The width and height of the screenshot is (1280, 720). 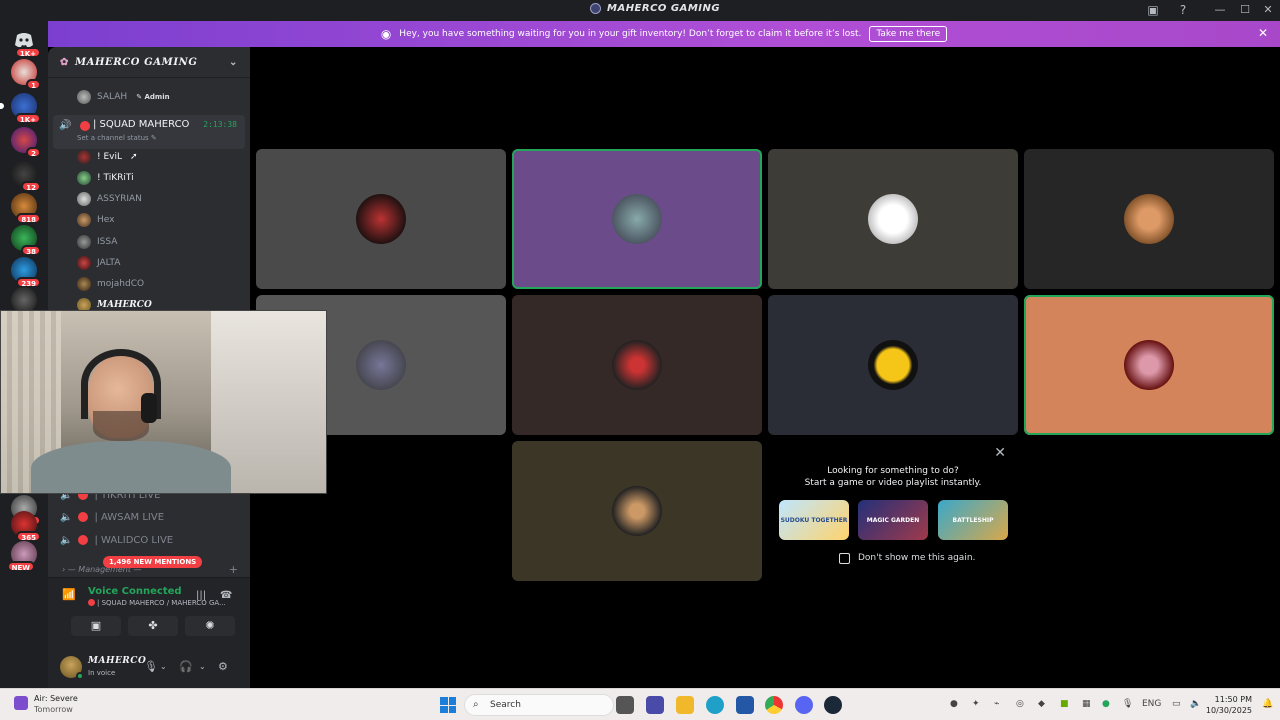 What do you see at coordinates (124, 305) in the screenshot?
I see `member-name: MAHERCO` at bounding box center [124, 305].